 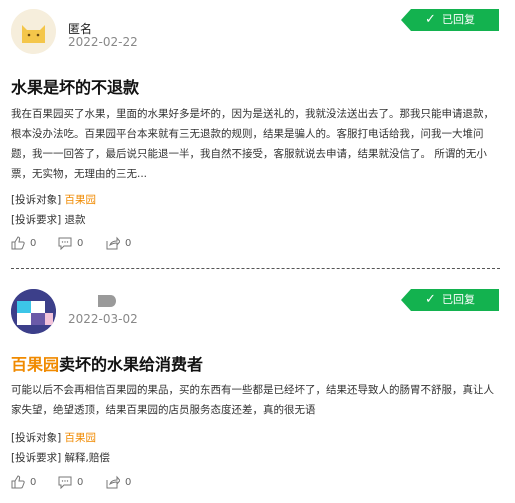 I want to click on divider, so click(x=255, y=268).